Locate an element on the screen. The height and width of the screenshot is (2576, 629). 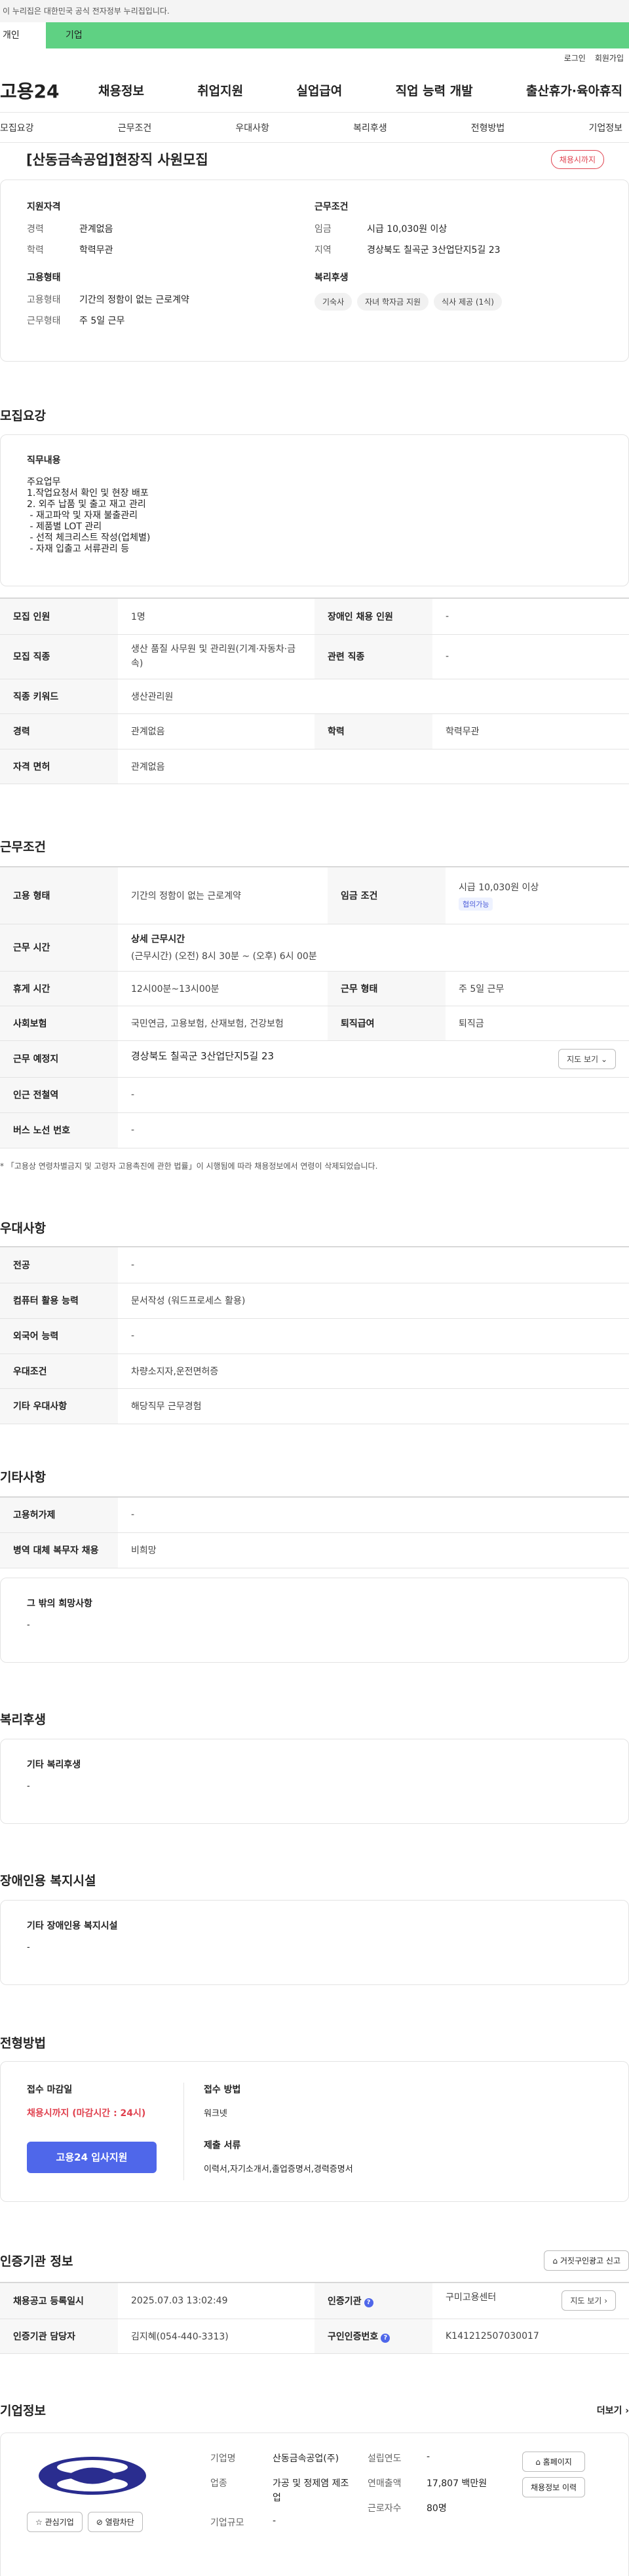
table-key: 근무 시간 is located at coordinates (59, 948).